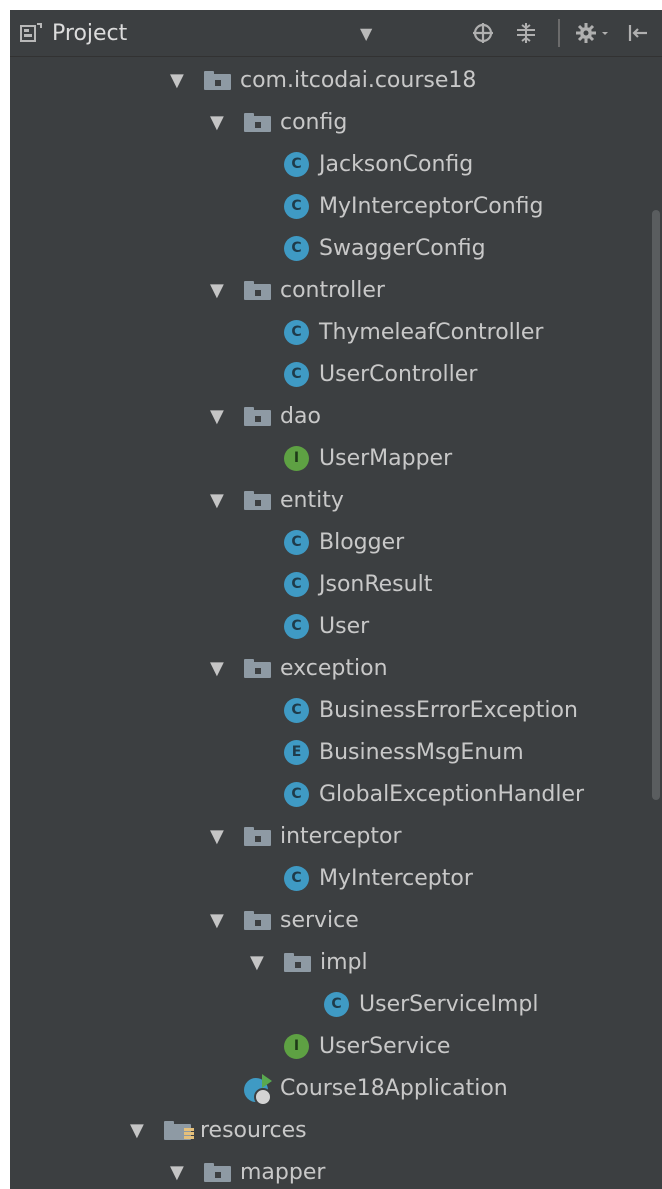 This screenshot has height=1189, width=662. I want to click on locate-icon, so click(483, 33).